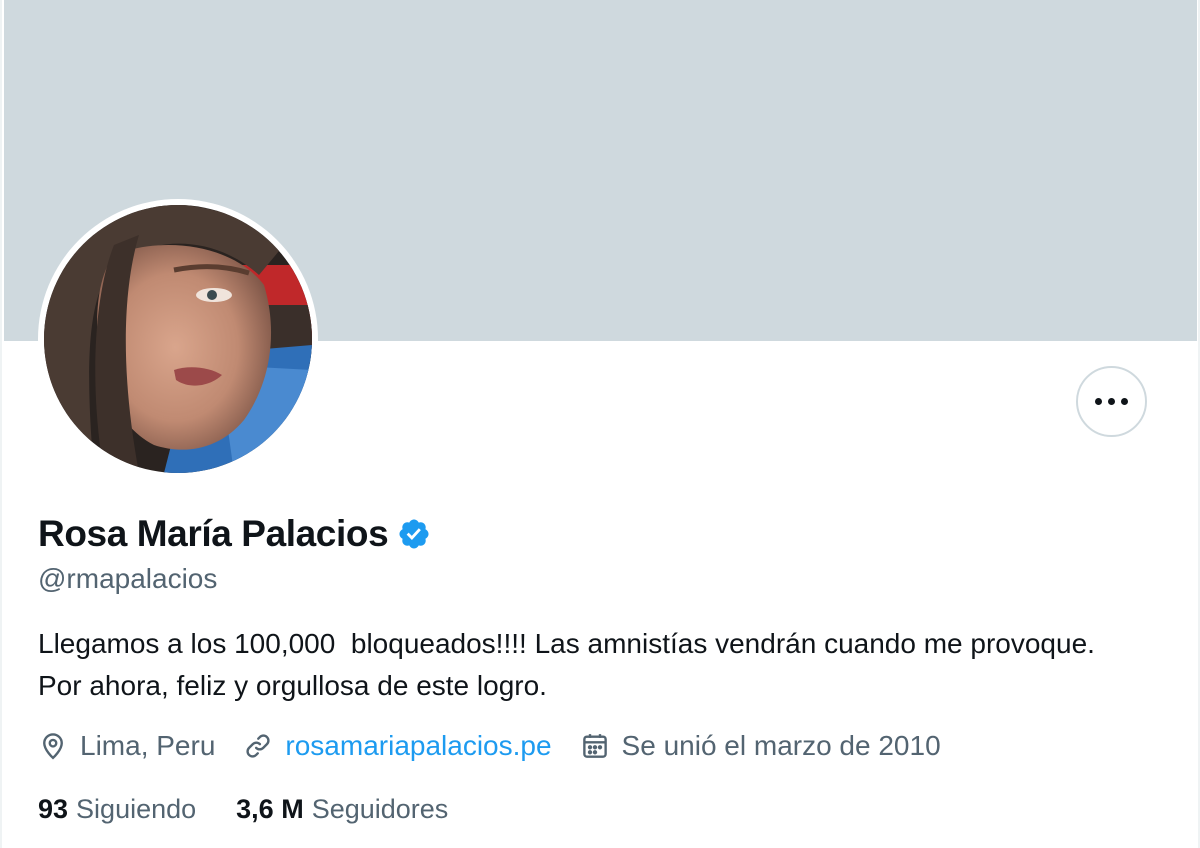 This screenshot has width=1200, height=848. I want to click on more-options-icon, so click(1098, 401).